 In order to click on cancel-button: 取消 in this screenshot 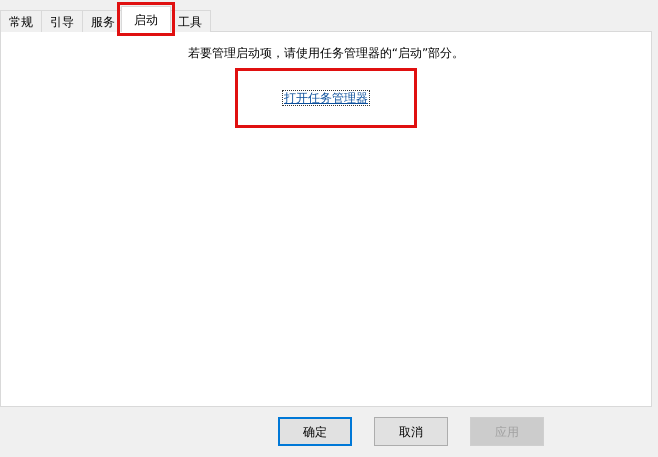, I will do `click(411, 431)`.